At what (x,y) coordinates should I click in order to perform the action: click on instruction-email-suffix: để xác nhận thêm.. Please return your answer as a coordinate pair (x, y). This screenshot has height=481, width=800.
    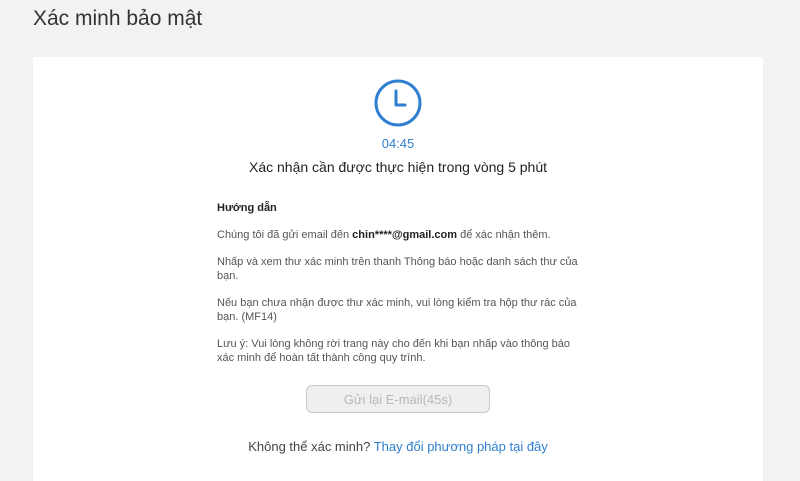
    Looking at the image, I should click on (504, 234).